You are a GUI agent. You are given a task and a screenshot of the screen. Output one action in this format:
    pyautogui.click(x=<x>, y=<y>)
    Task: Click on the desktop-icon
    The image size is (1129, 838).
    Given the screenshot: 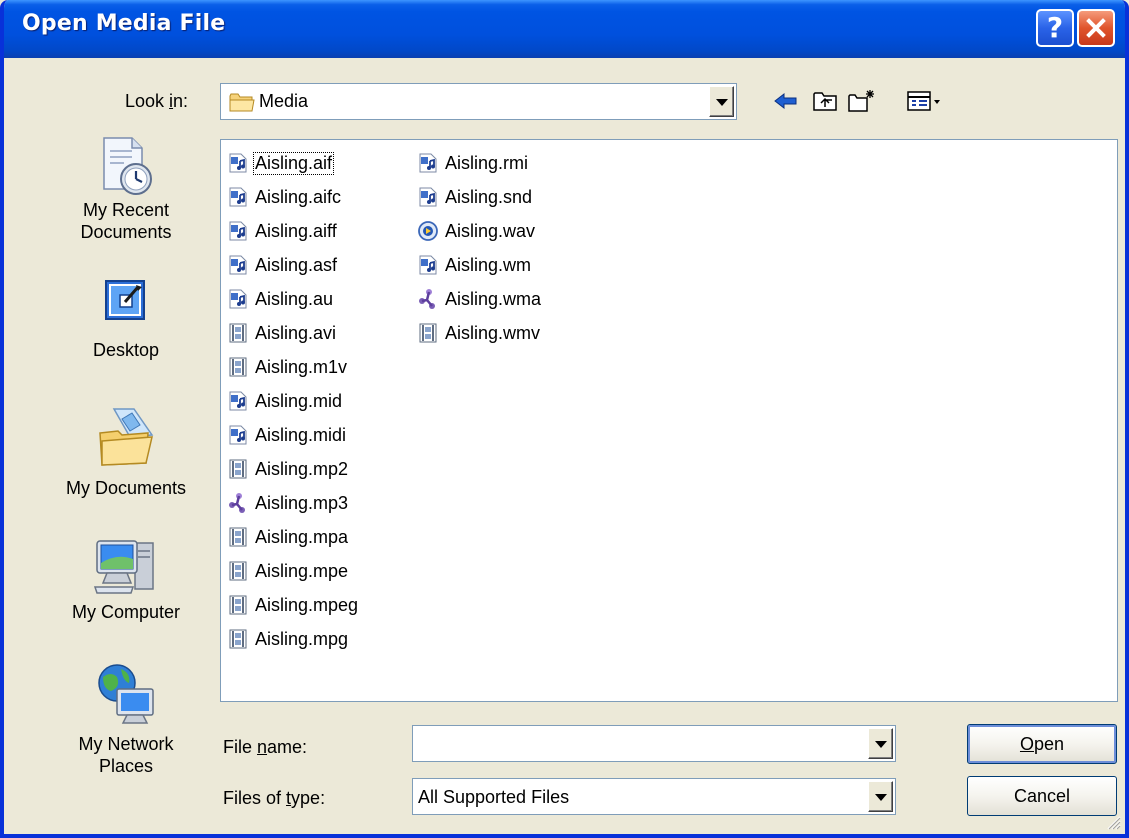 What is the action you would take?
    pyautogui.click(x=125, y=300)
    